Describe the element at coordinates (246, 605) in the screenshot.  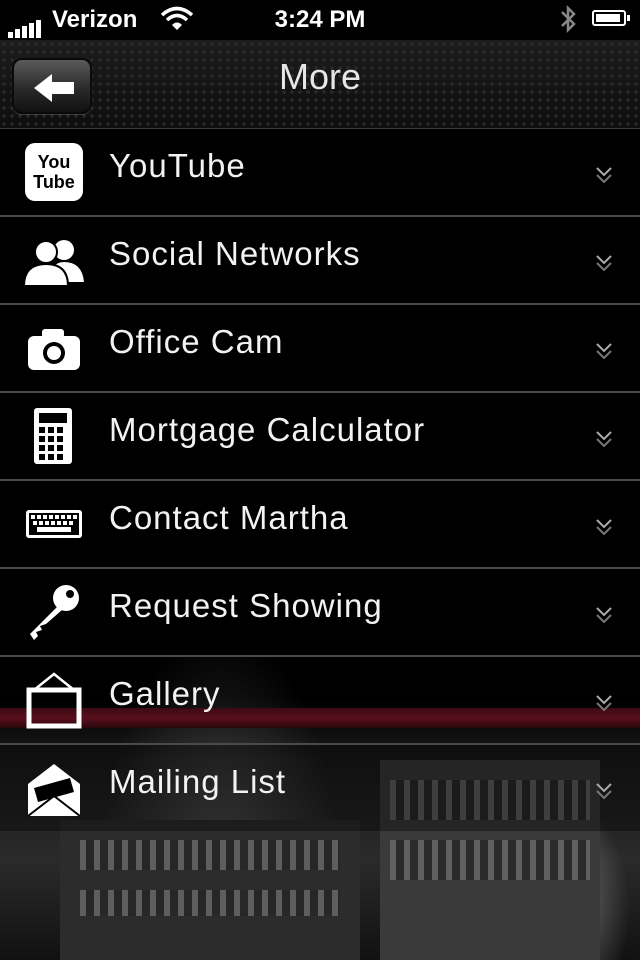
I see `menu-item-label: Request Showing` at that location.